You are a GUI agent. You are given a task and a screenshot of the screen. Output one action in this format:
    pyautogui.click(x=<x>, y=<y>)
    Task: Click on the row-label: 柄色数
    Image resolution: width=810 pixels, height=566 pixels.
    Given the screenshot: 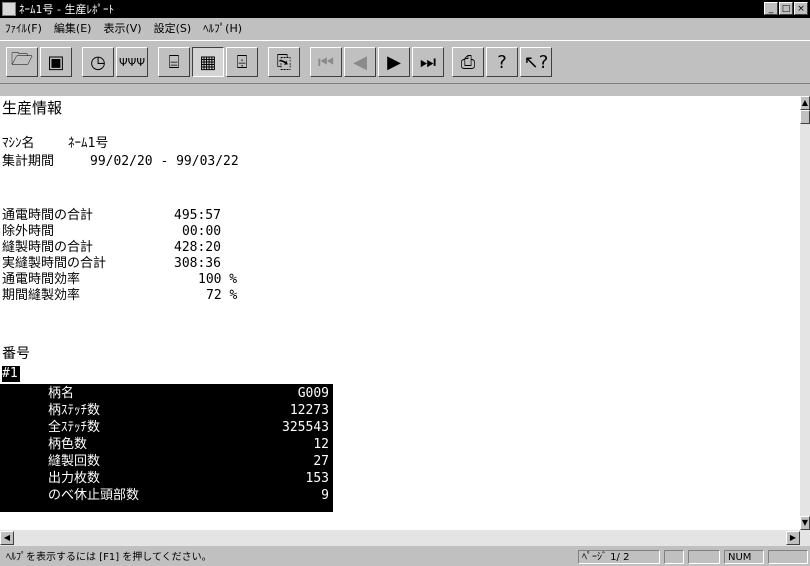 What is the action you would take?
    pyautogui.click(x=68, y=444)
    